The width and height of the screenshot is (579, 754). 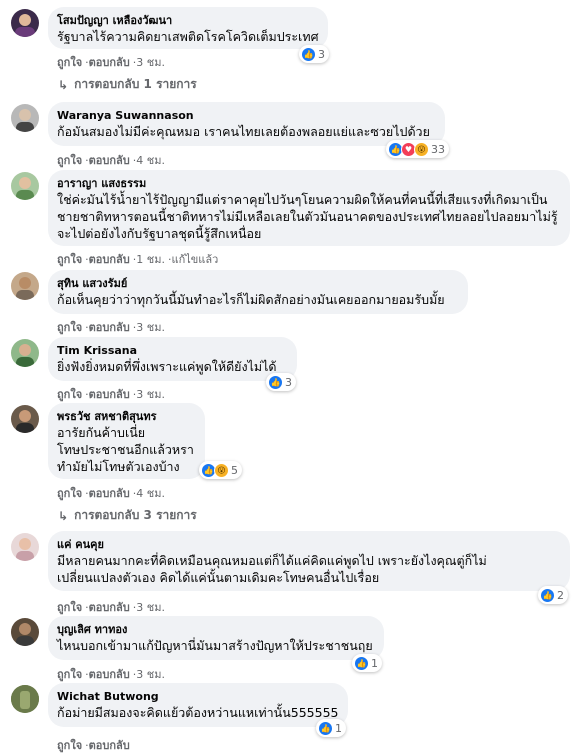 I want to click on comment-actions: ถูกใจ ·ตอบกลับ ·4 ชม., so click(x=111, y=160).